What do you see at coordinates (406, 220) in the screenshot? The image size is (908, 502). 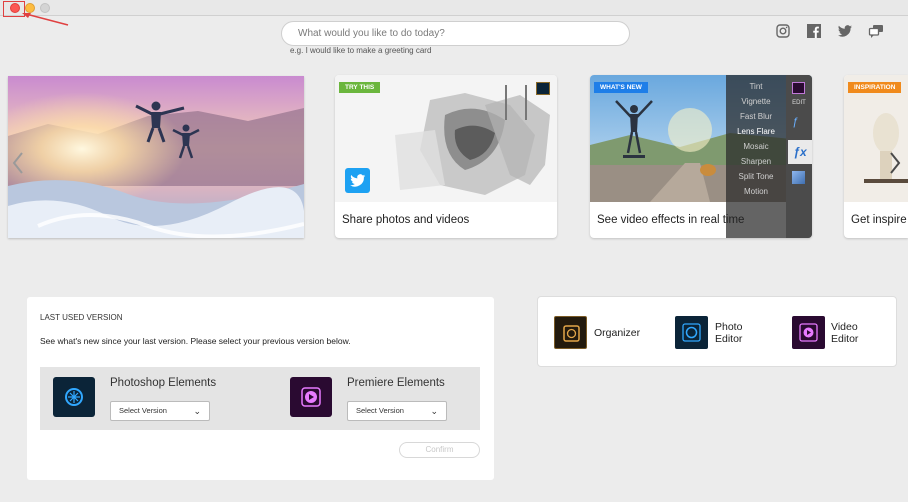 I see `card-caption: Share photos and videos` at bounding box center [406, 220].